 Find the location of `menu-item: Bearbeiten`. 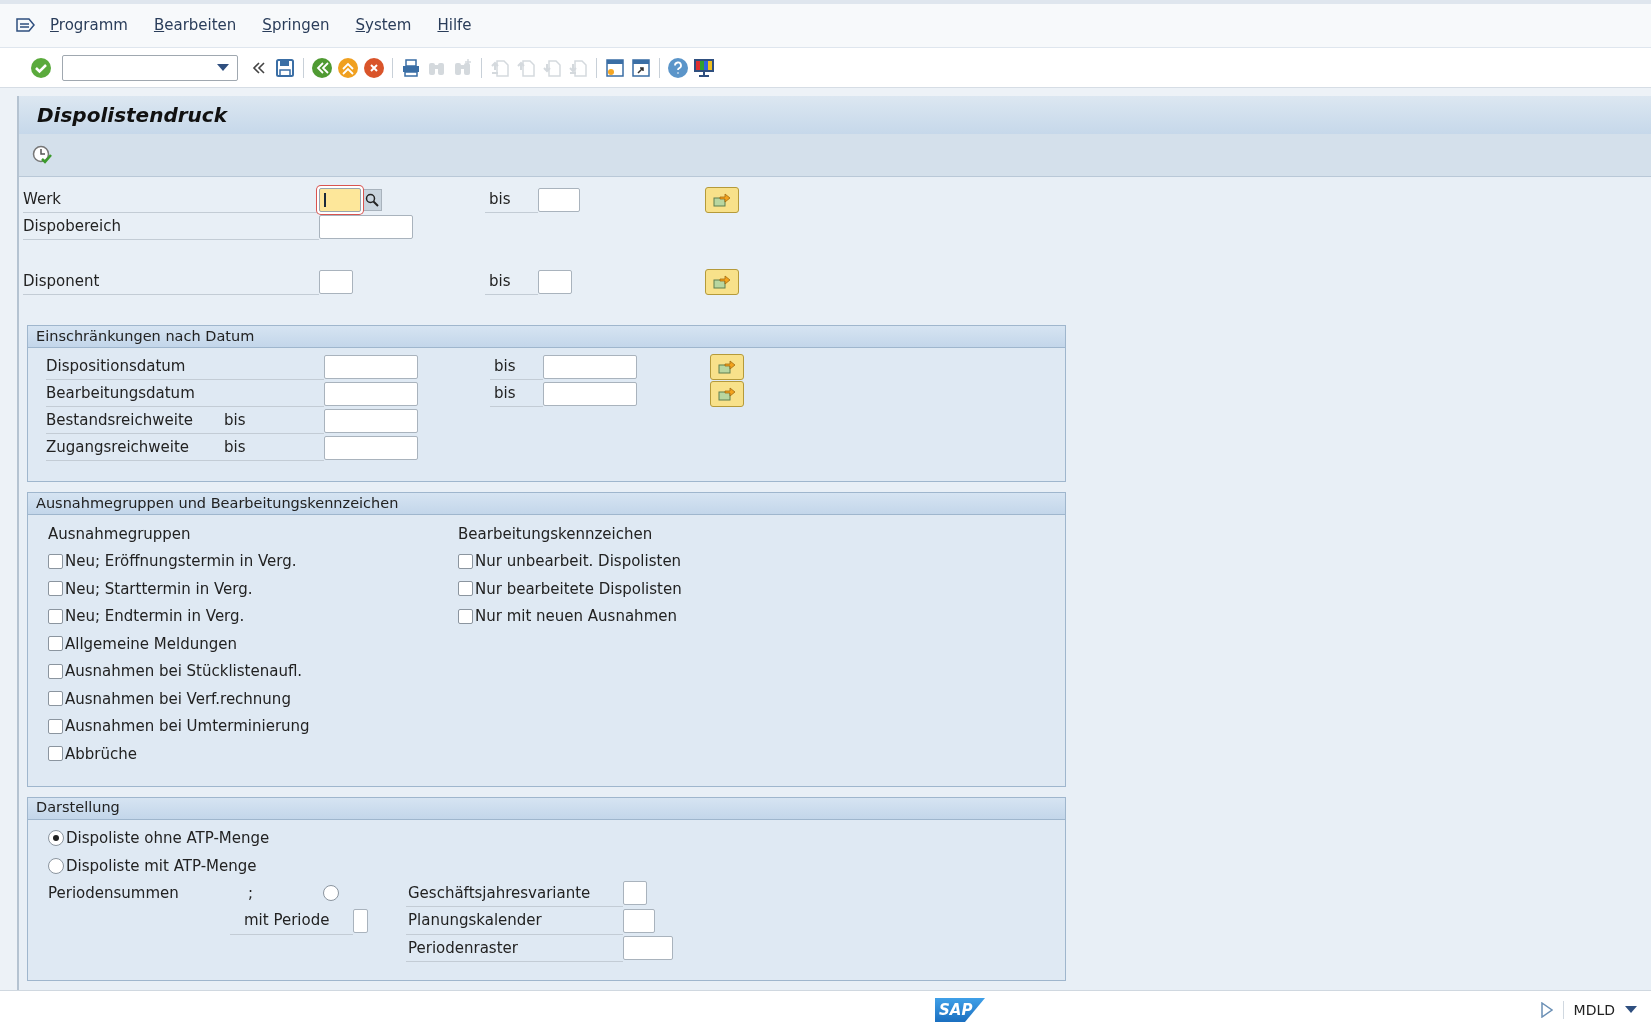

menu-item: Bearbeiten is located at coordinates (195, 25).